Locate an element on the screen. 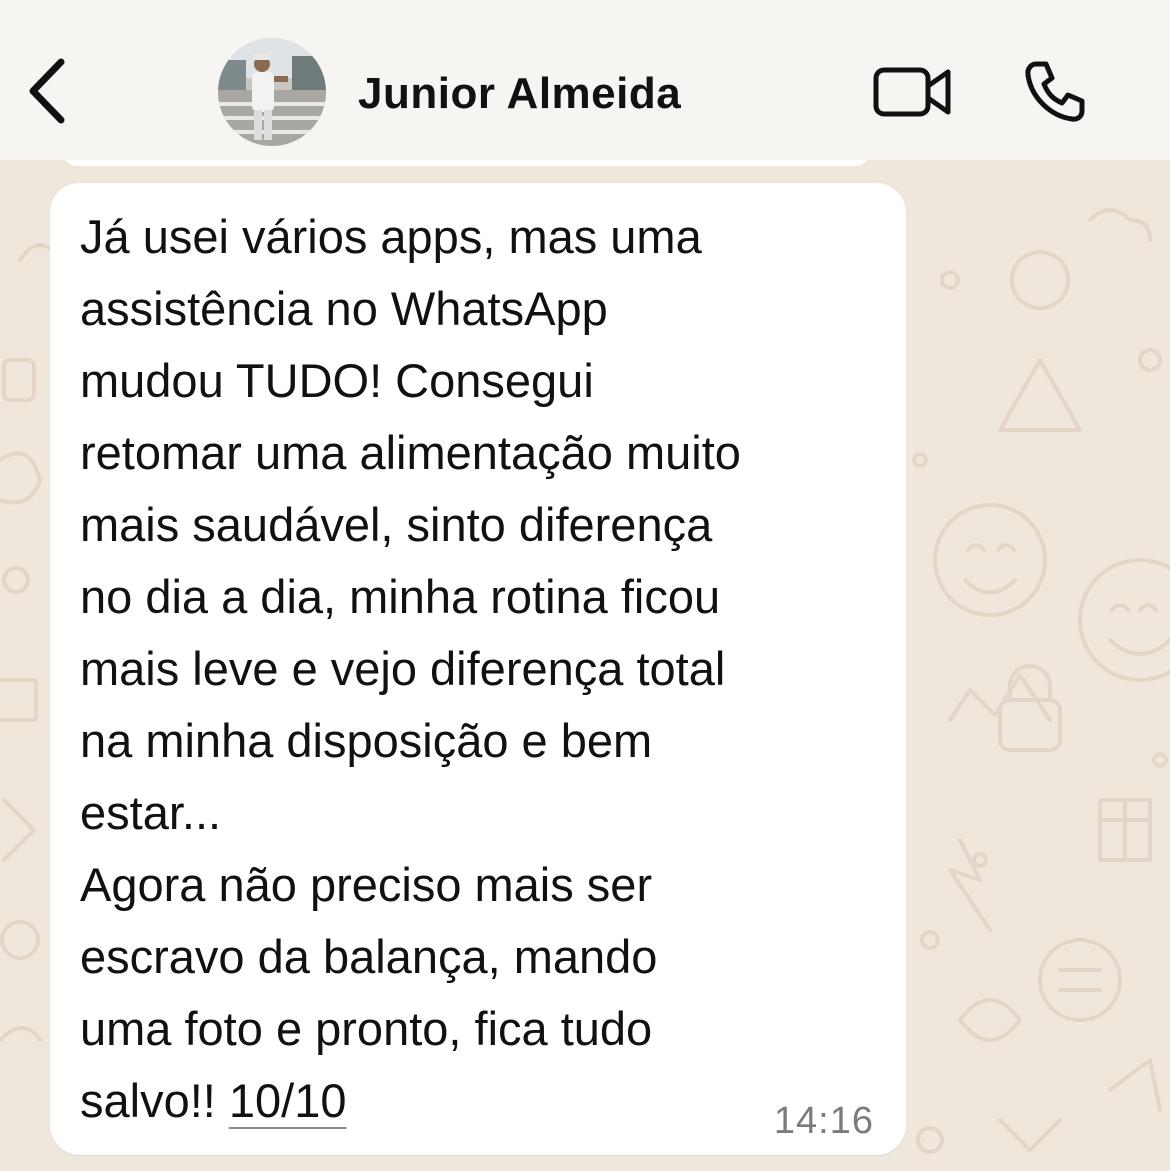  chevron-left-icon is located at coordinates (47, 91).